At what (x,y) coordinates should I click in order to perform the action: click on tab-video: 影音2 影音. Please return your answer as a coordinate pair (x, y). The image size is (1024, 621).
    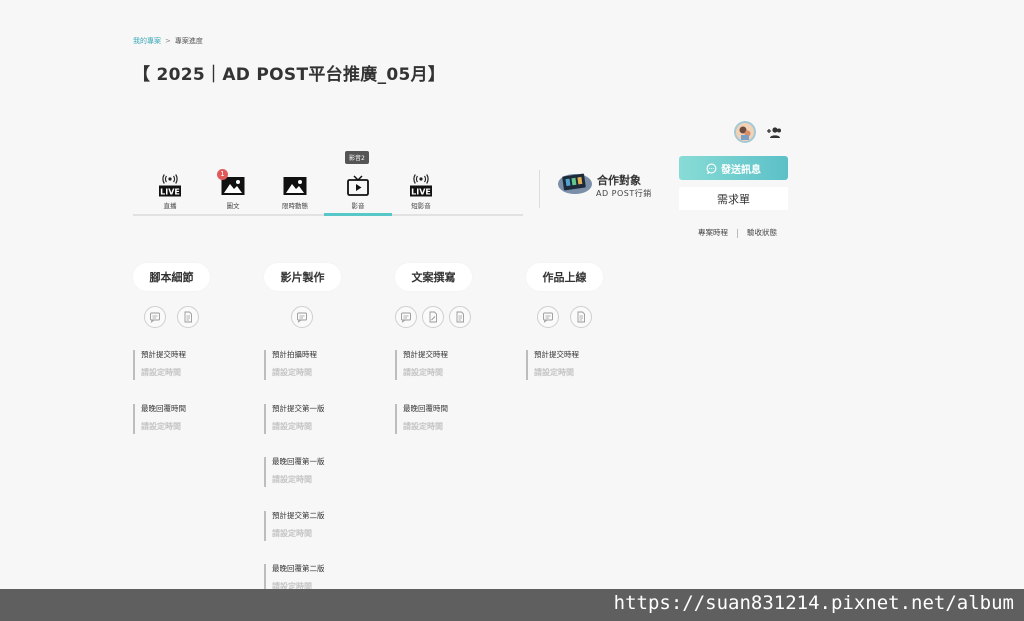
    Looking at the image, I should click on (358, 183).